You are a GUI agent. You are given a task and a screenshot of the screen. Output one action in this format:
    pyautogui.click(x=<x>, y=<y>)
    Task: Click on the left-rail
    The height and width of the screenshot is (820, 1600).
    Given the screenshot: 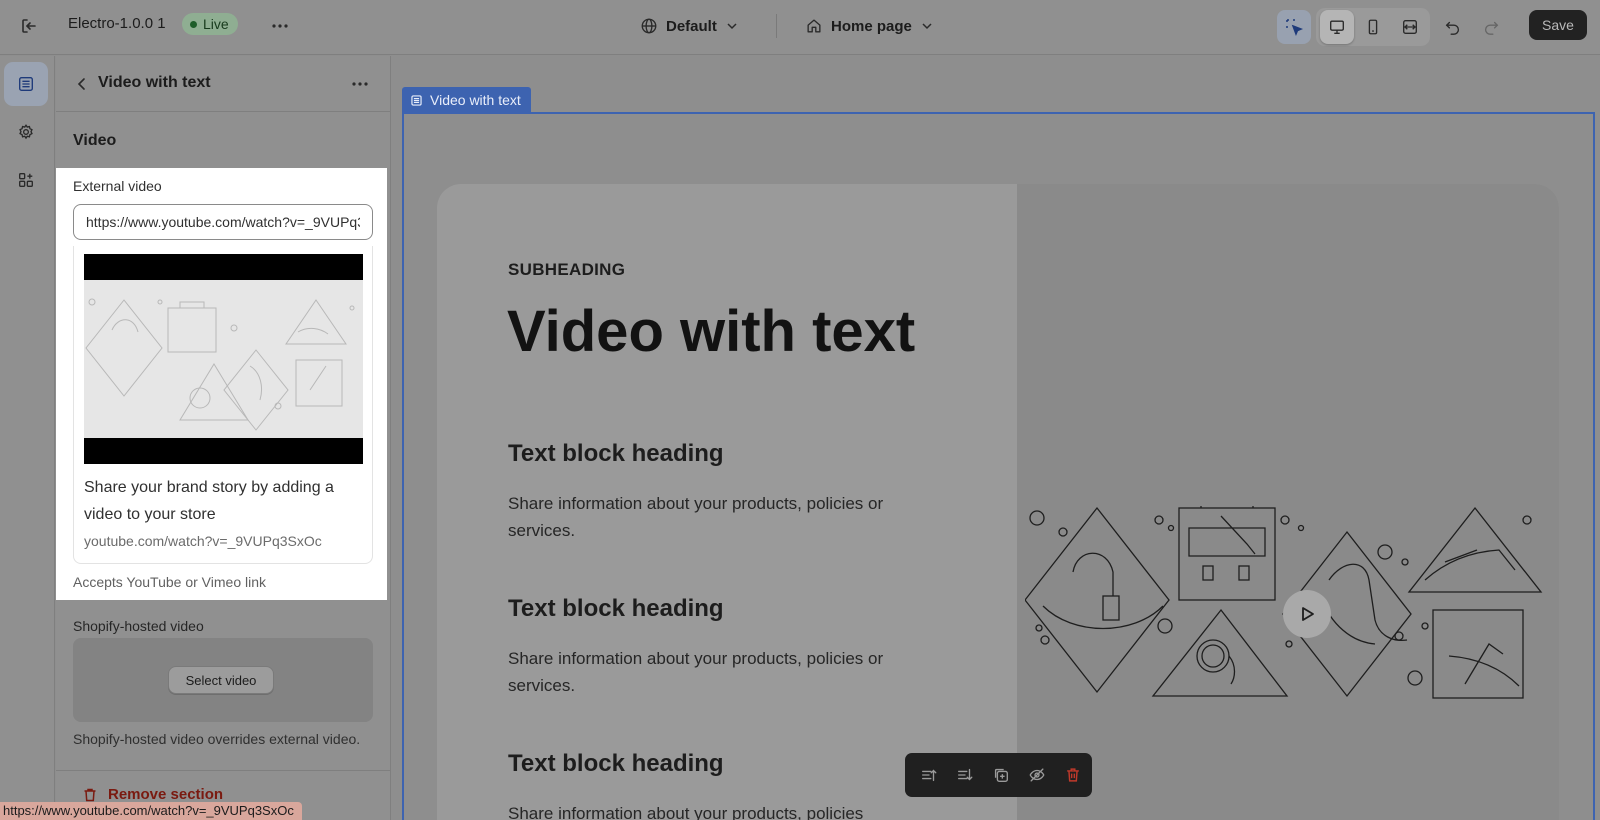 What is the action you would take?
    pyautogui.click(x=27, y=438)
    